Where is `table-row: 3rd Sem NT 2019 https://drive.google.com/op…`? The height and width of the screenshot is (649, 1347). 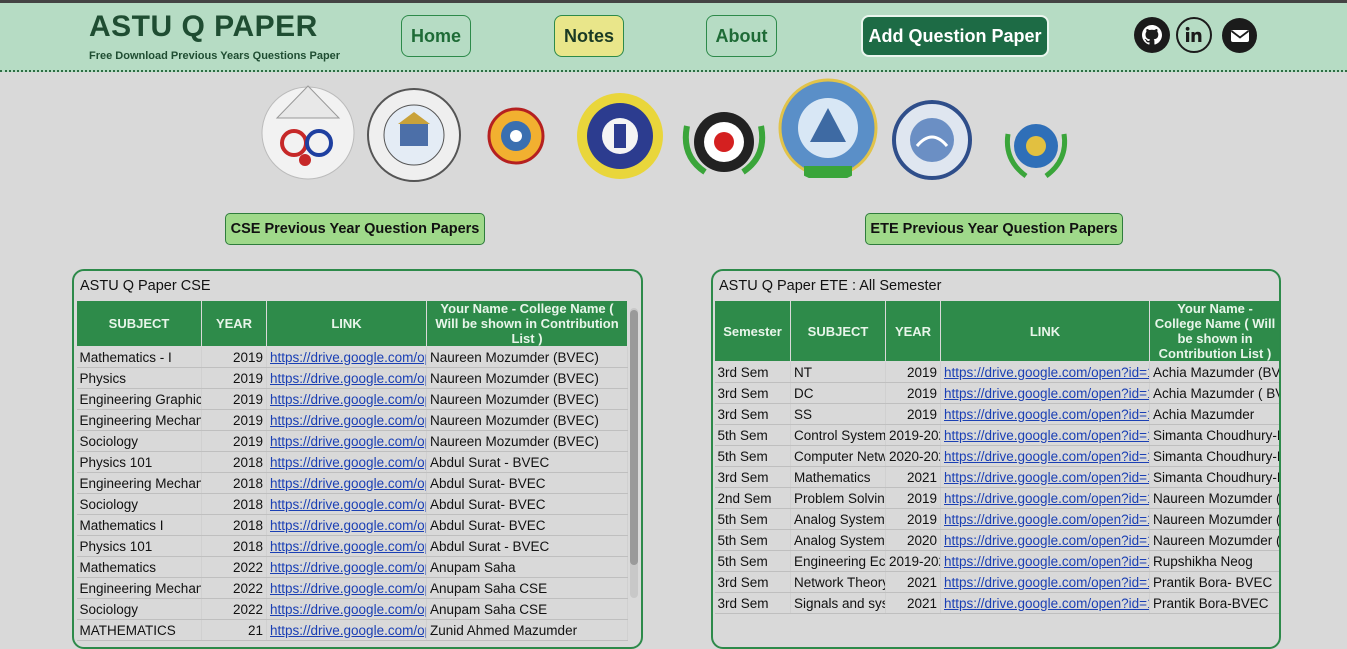 table-row: 3rd Sem NT 2019 https://drive.google.com/op… is located at coordinates (996, 372).